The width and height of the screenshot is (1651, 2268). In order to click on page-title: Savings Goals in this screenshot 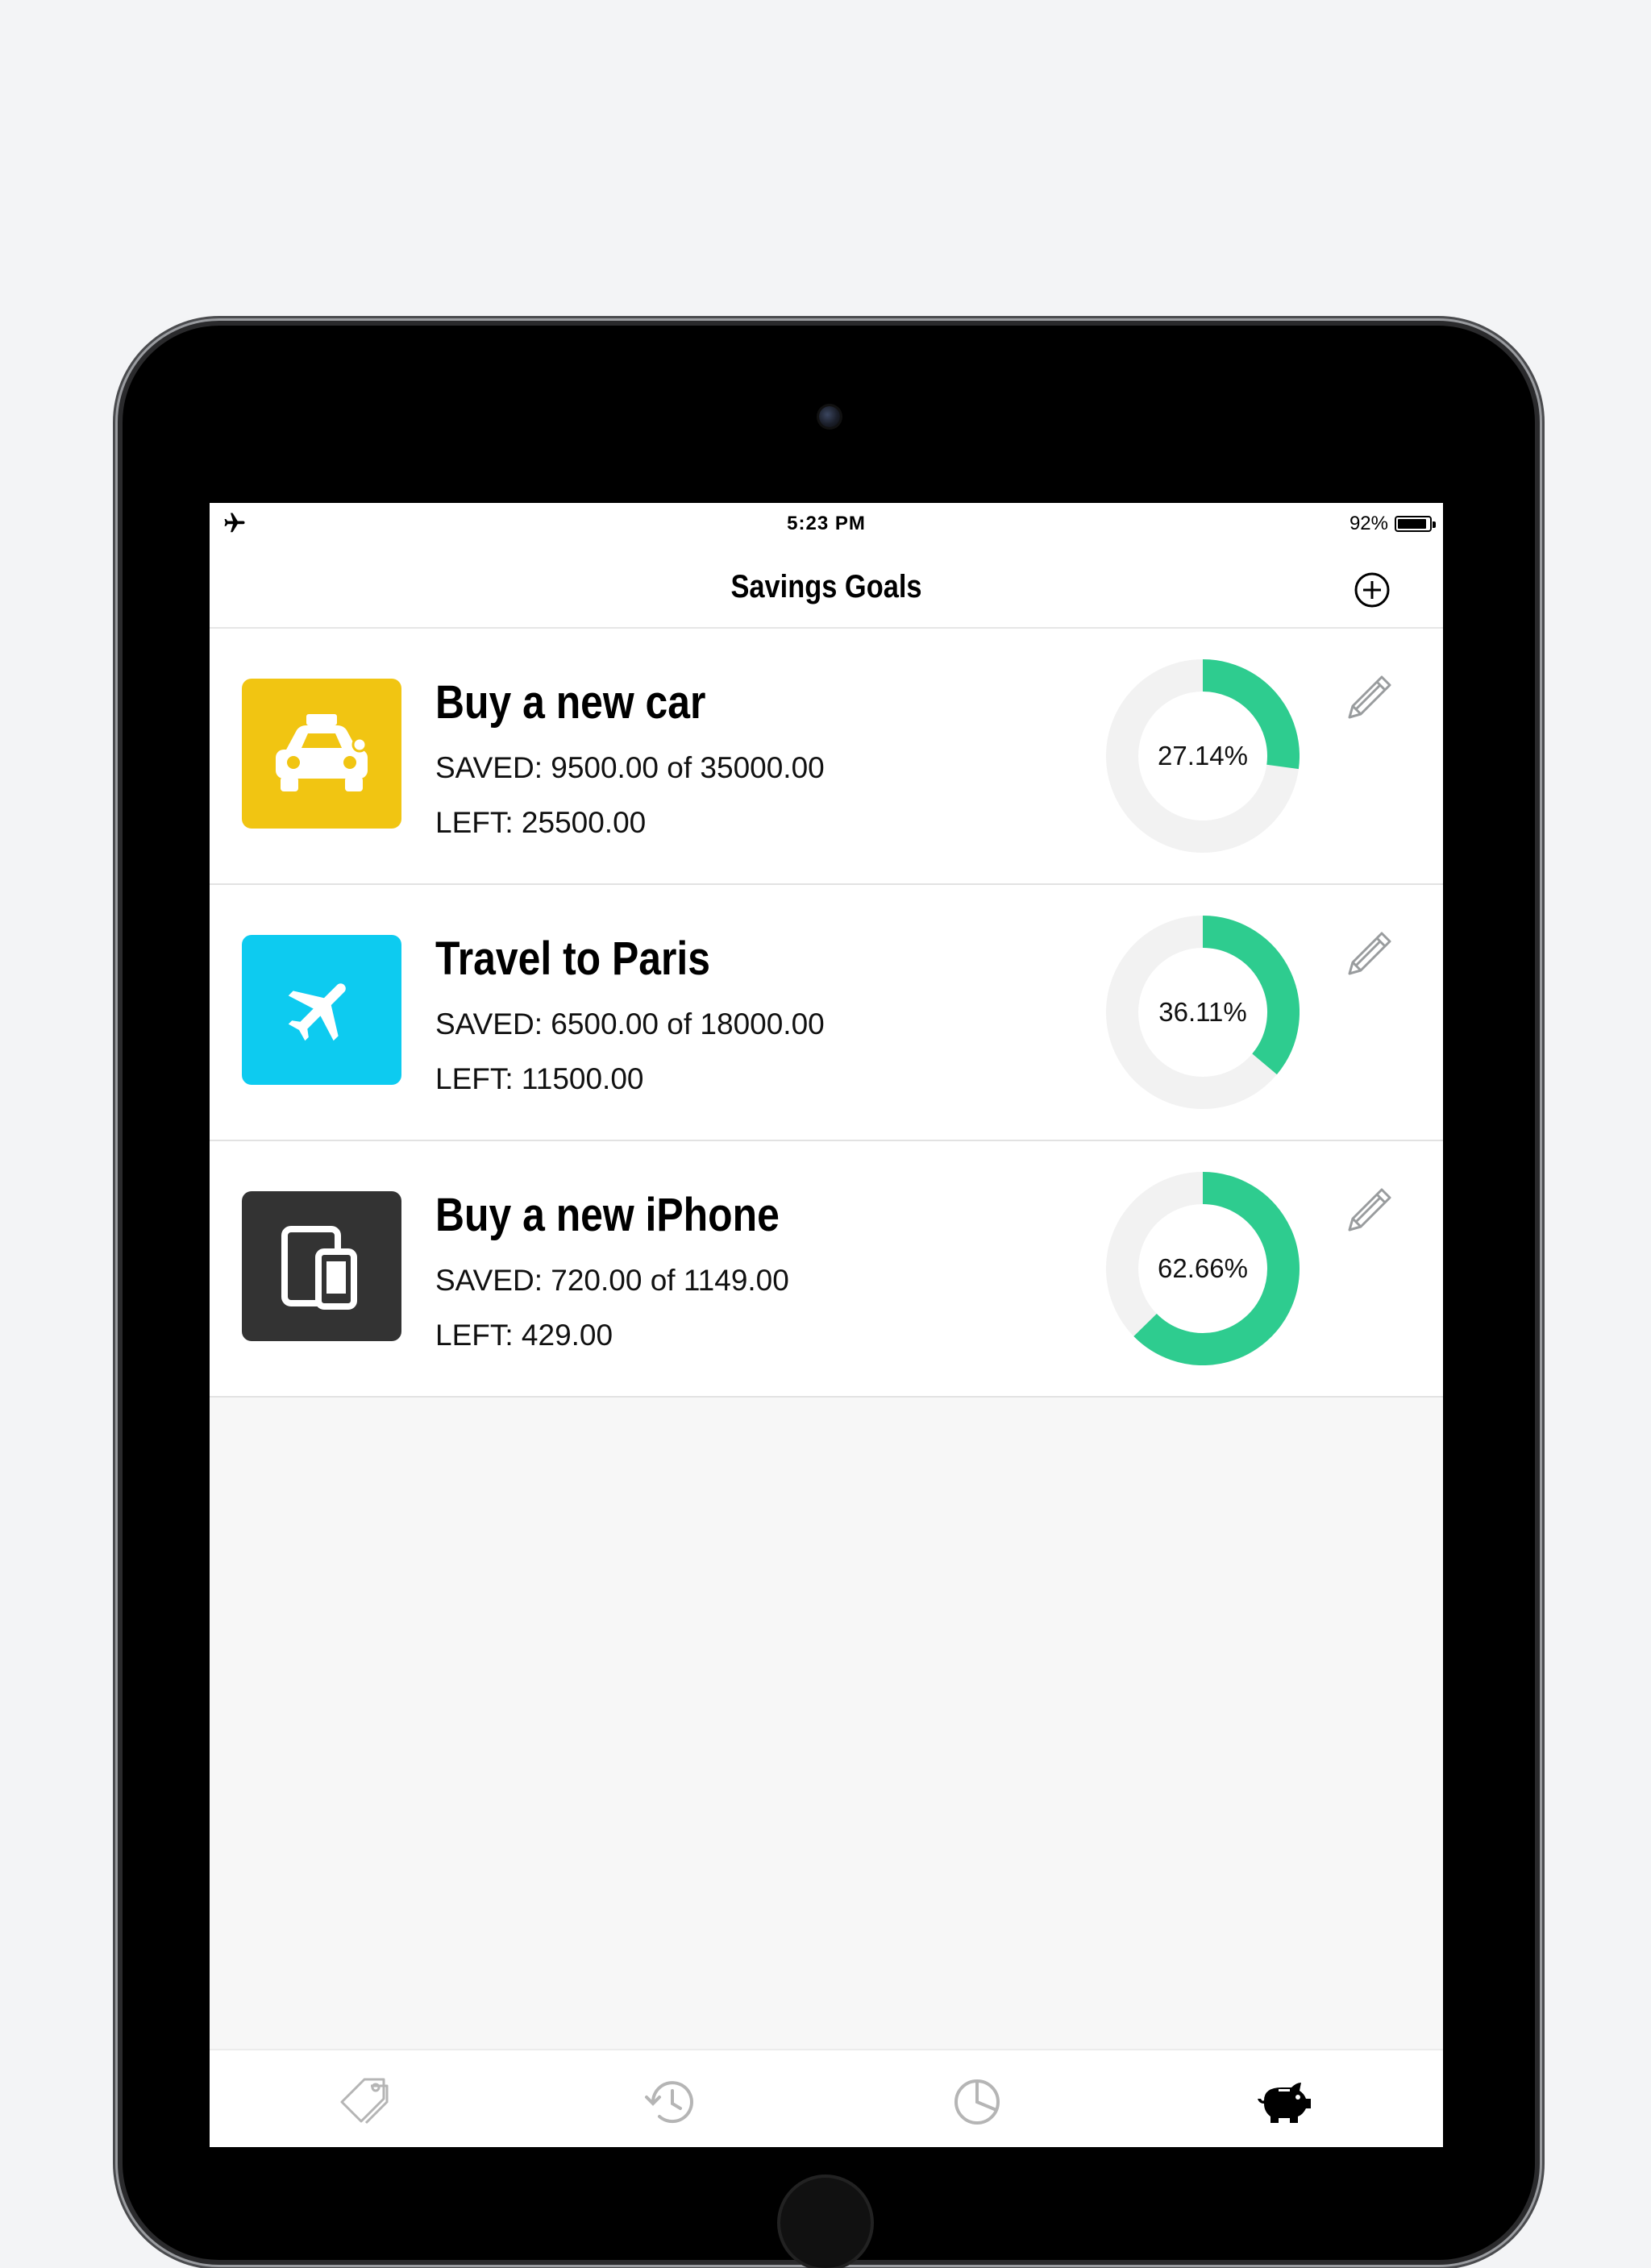, I will do `click(826, 586)`.